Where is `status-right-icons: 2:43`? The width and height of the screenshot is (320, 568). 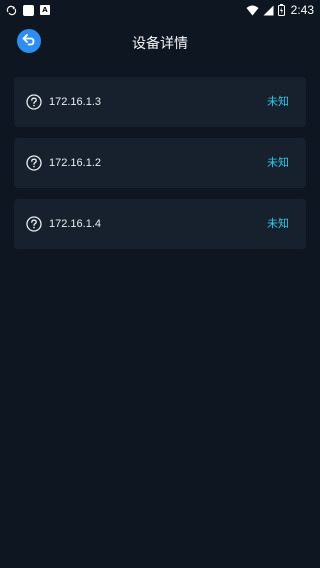
status-right-icons: 2:43 is located at coordinates (280, 10).